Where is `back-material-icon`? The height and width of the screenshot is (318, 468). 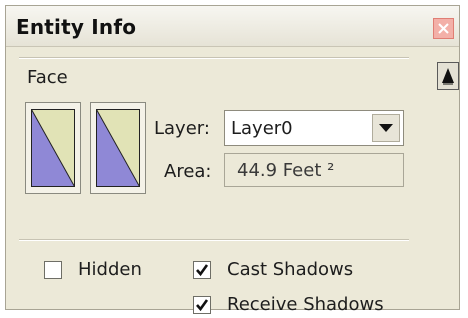
back-material-icon is located at coordinates (118, 148).